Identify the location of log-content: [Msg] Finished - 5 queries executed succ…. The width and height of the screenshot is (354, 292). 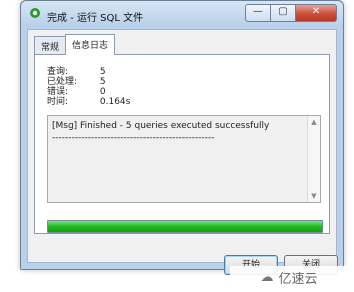
(179, 132).